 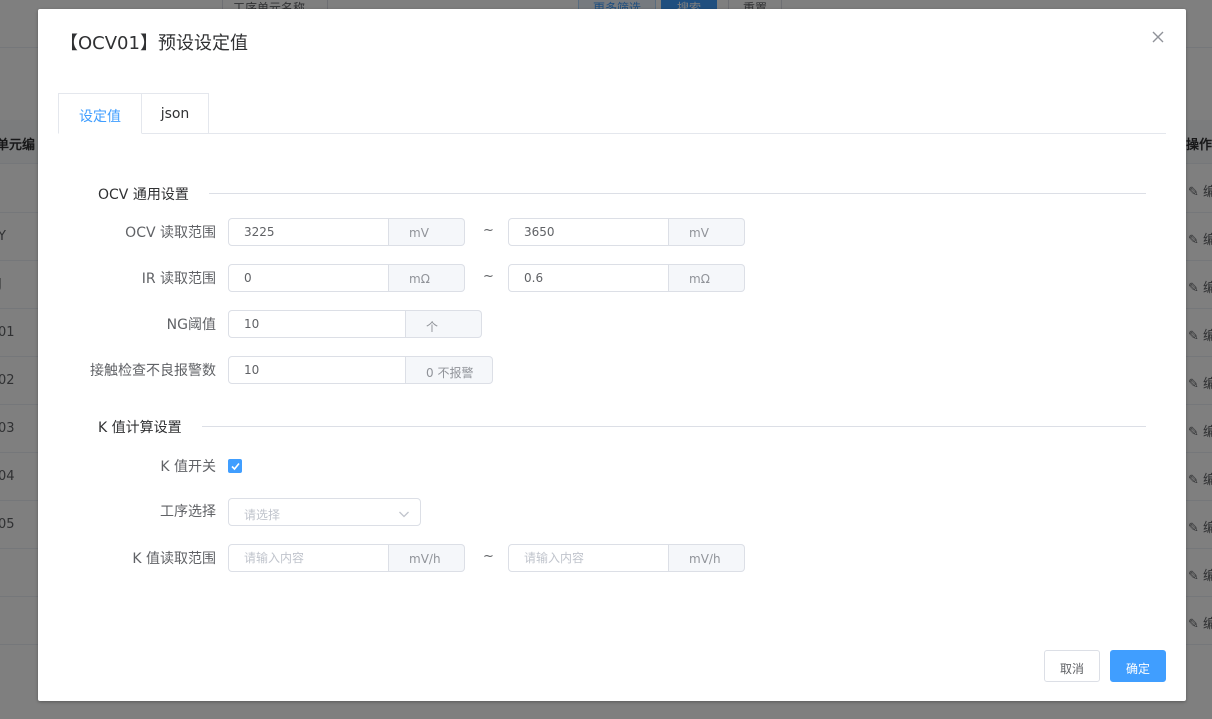 I want to click on ir-min-field: mΩ, so click(x=346, y=278).